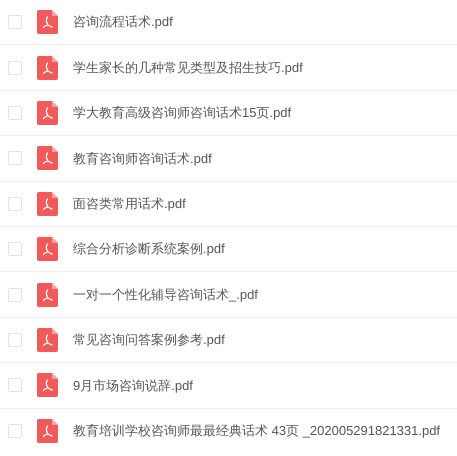 The image size is (457, 456). What do you see at coordinates (133, 386) in the screenshot?
I see `file-name: 9月市场咨询说辞.pdf` at bounding box center [133, 386].